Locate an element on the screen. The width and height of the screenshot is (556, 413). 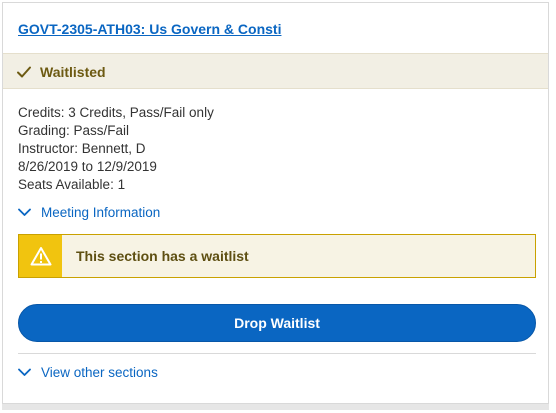
divider is located at coordinates (277, 353).